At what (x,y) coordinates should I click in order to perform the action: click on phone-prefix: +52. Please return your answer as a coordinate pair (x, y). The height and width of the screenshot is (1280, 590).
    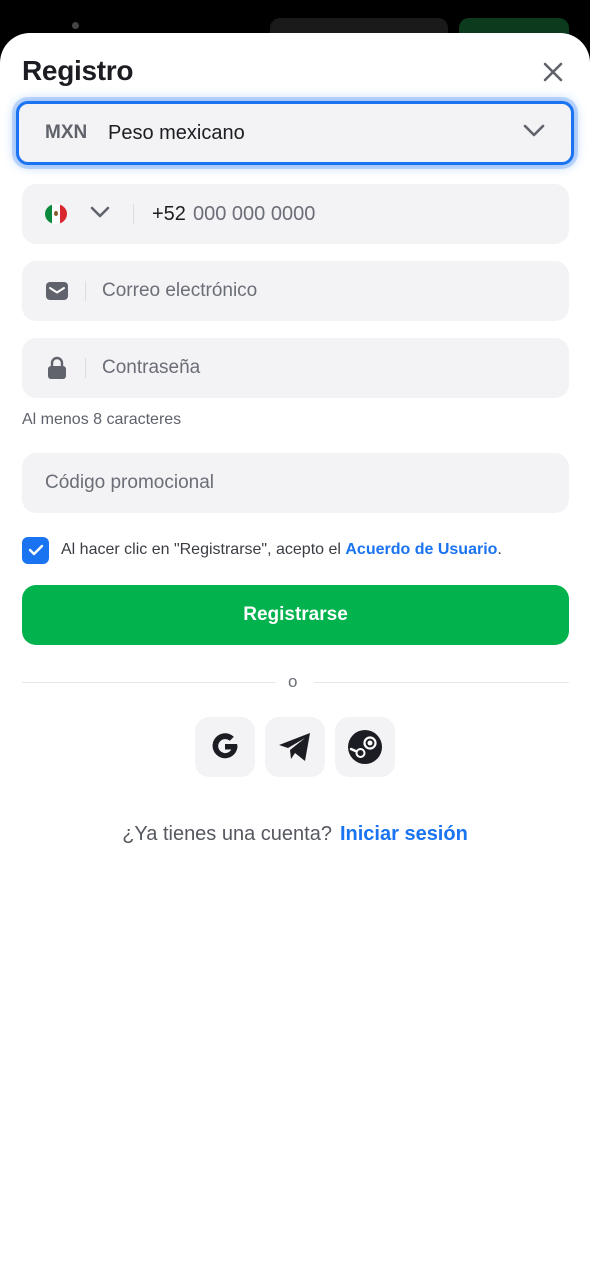
    Looking at the image, I should click on (169, 213).